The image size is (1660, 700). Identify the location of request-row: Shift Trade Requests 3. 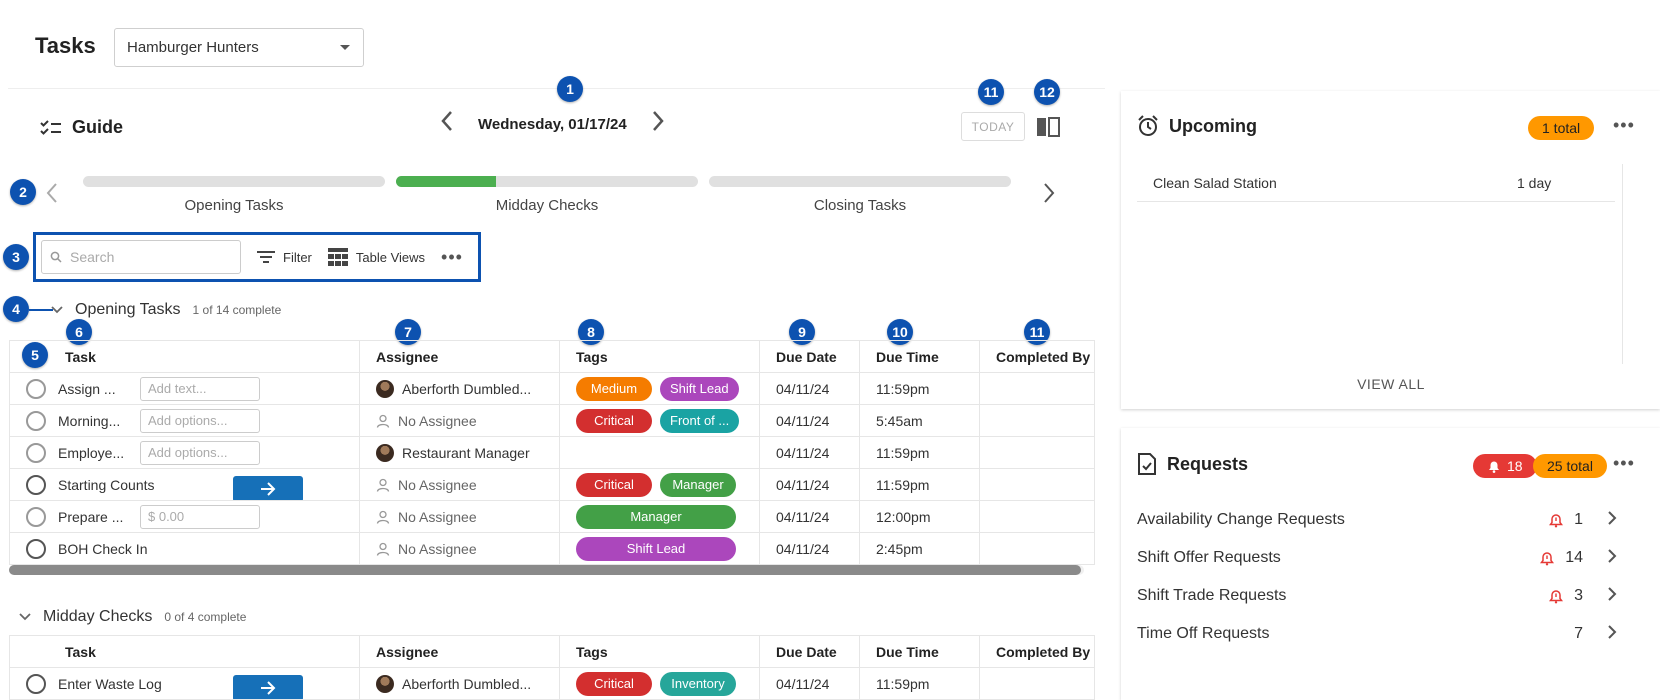
(1377, 595).